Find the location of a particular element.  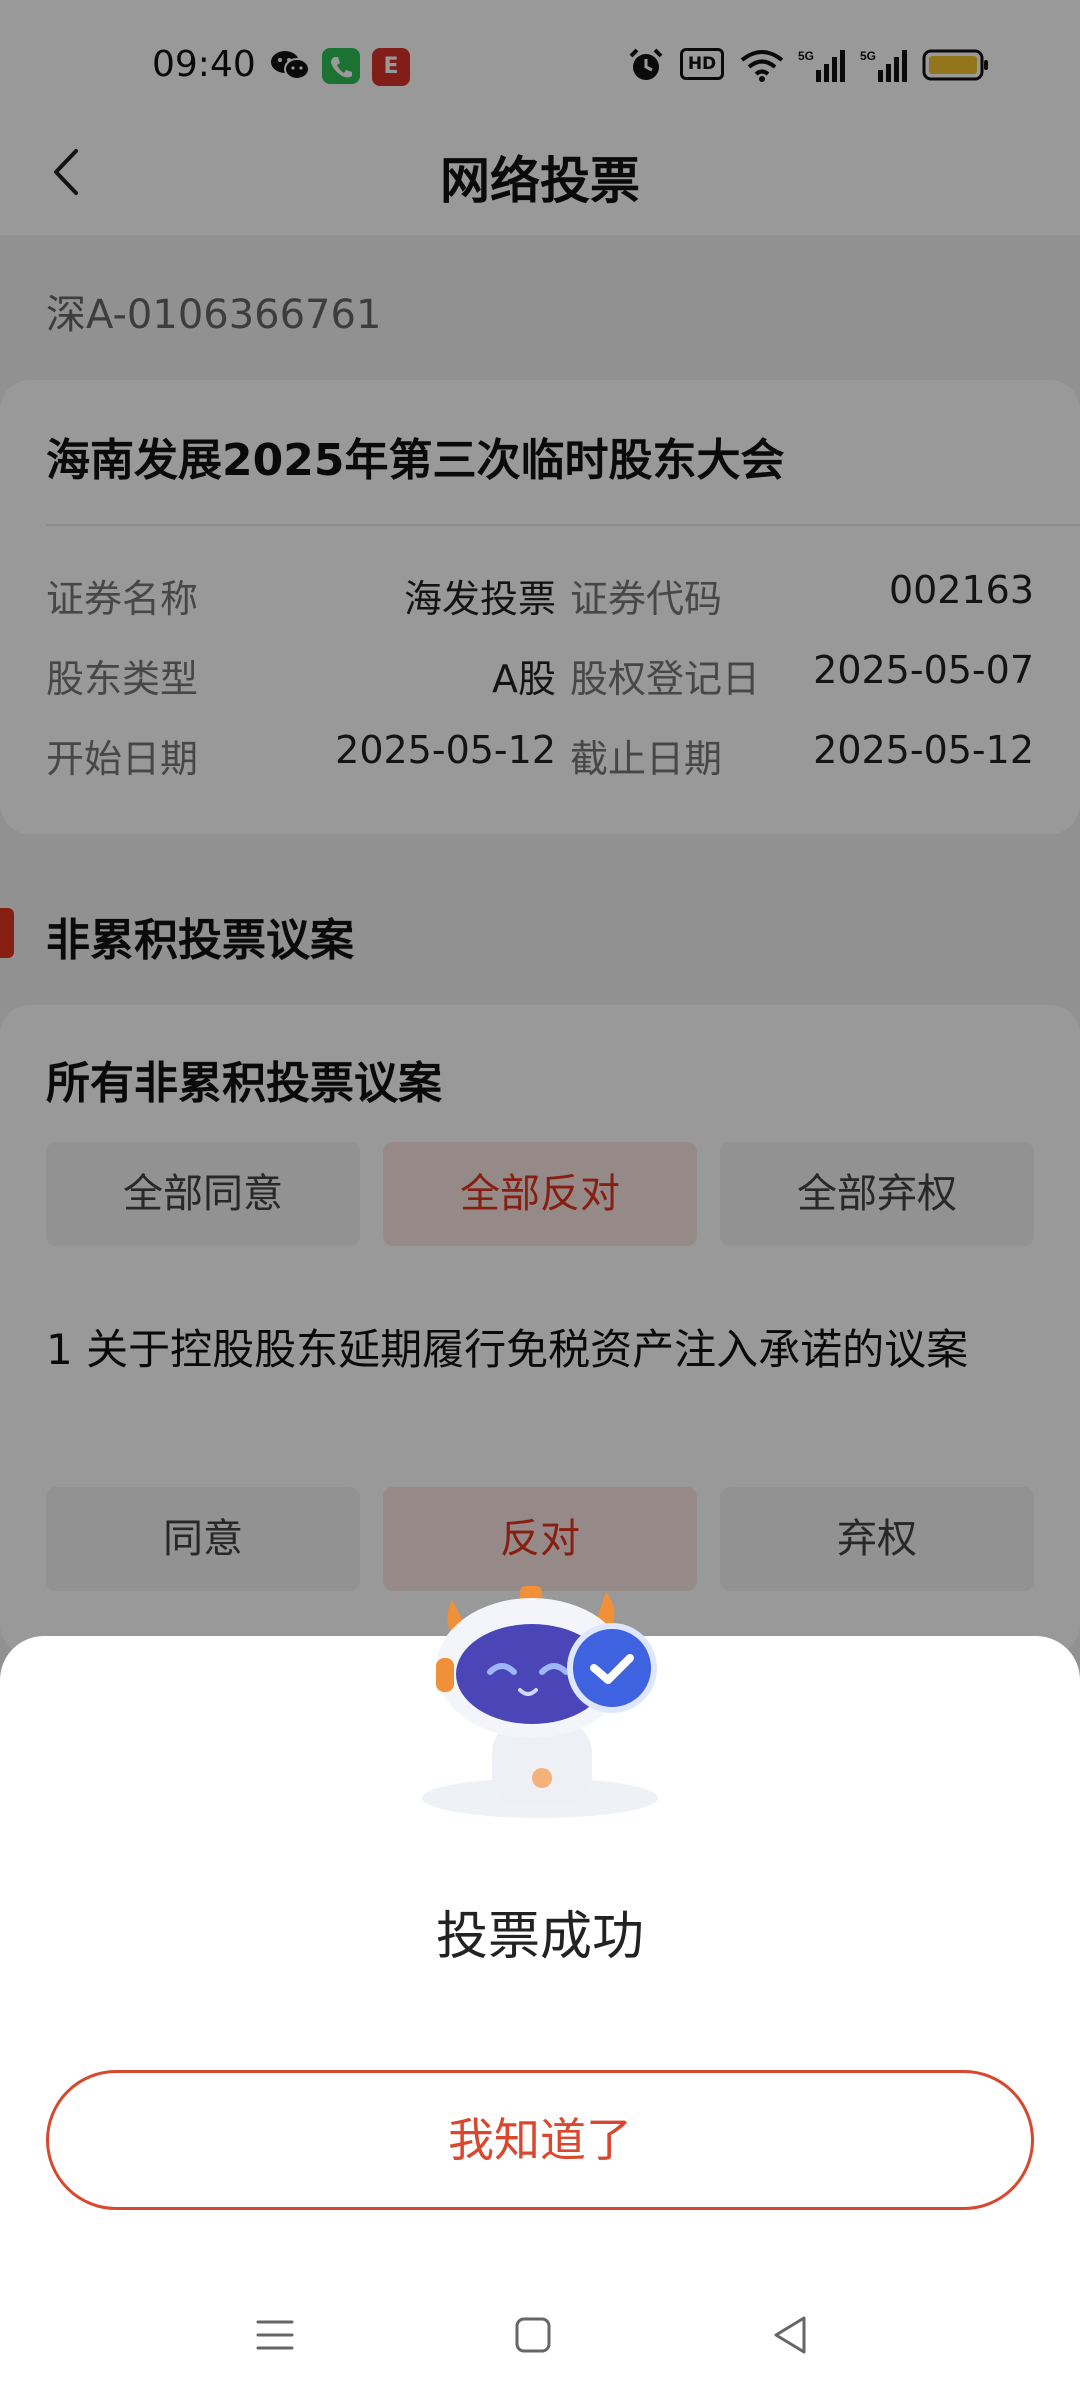

system-nav-bar is located at coordinates (540, 2340).